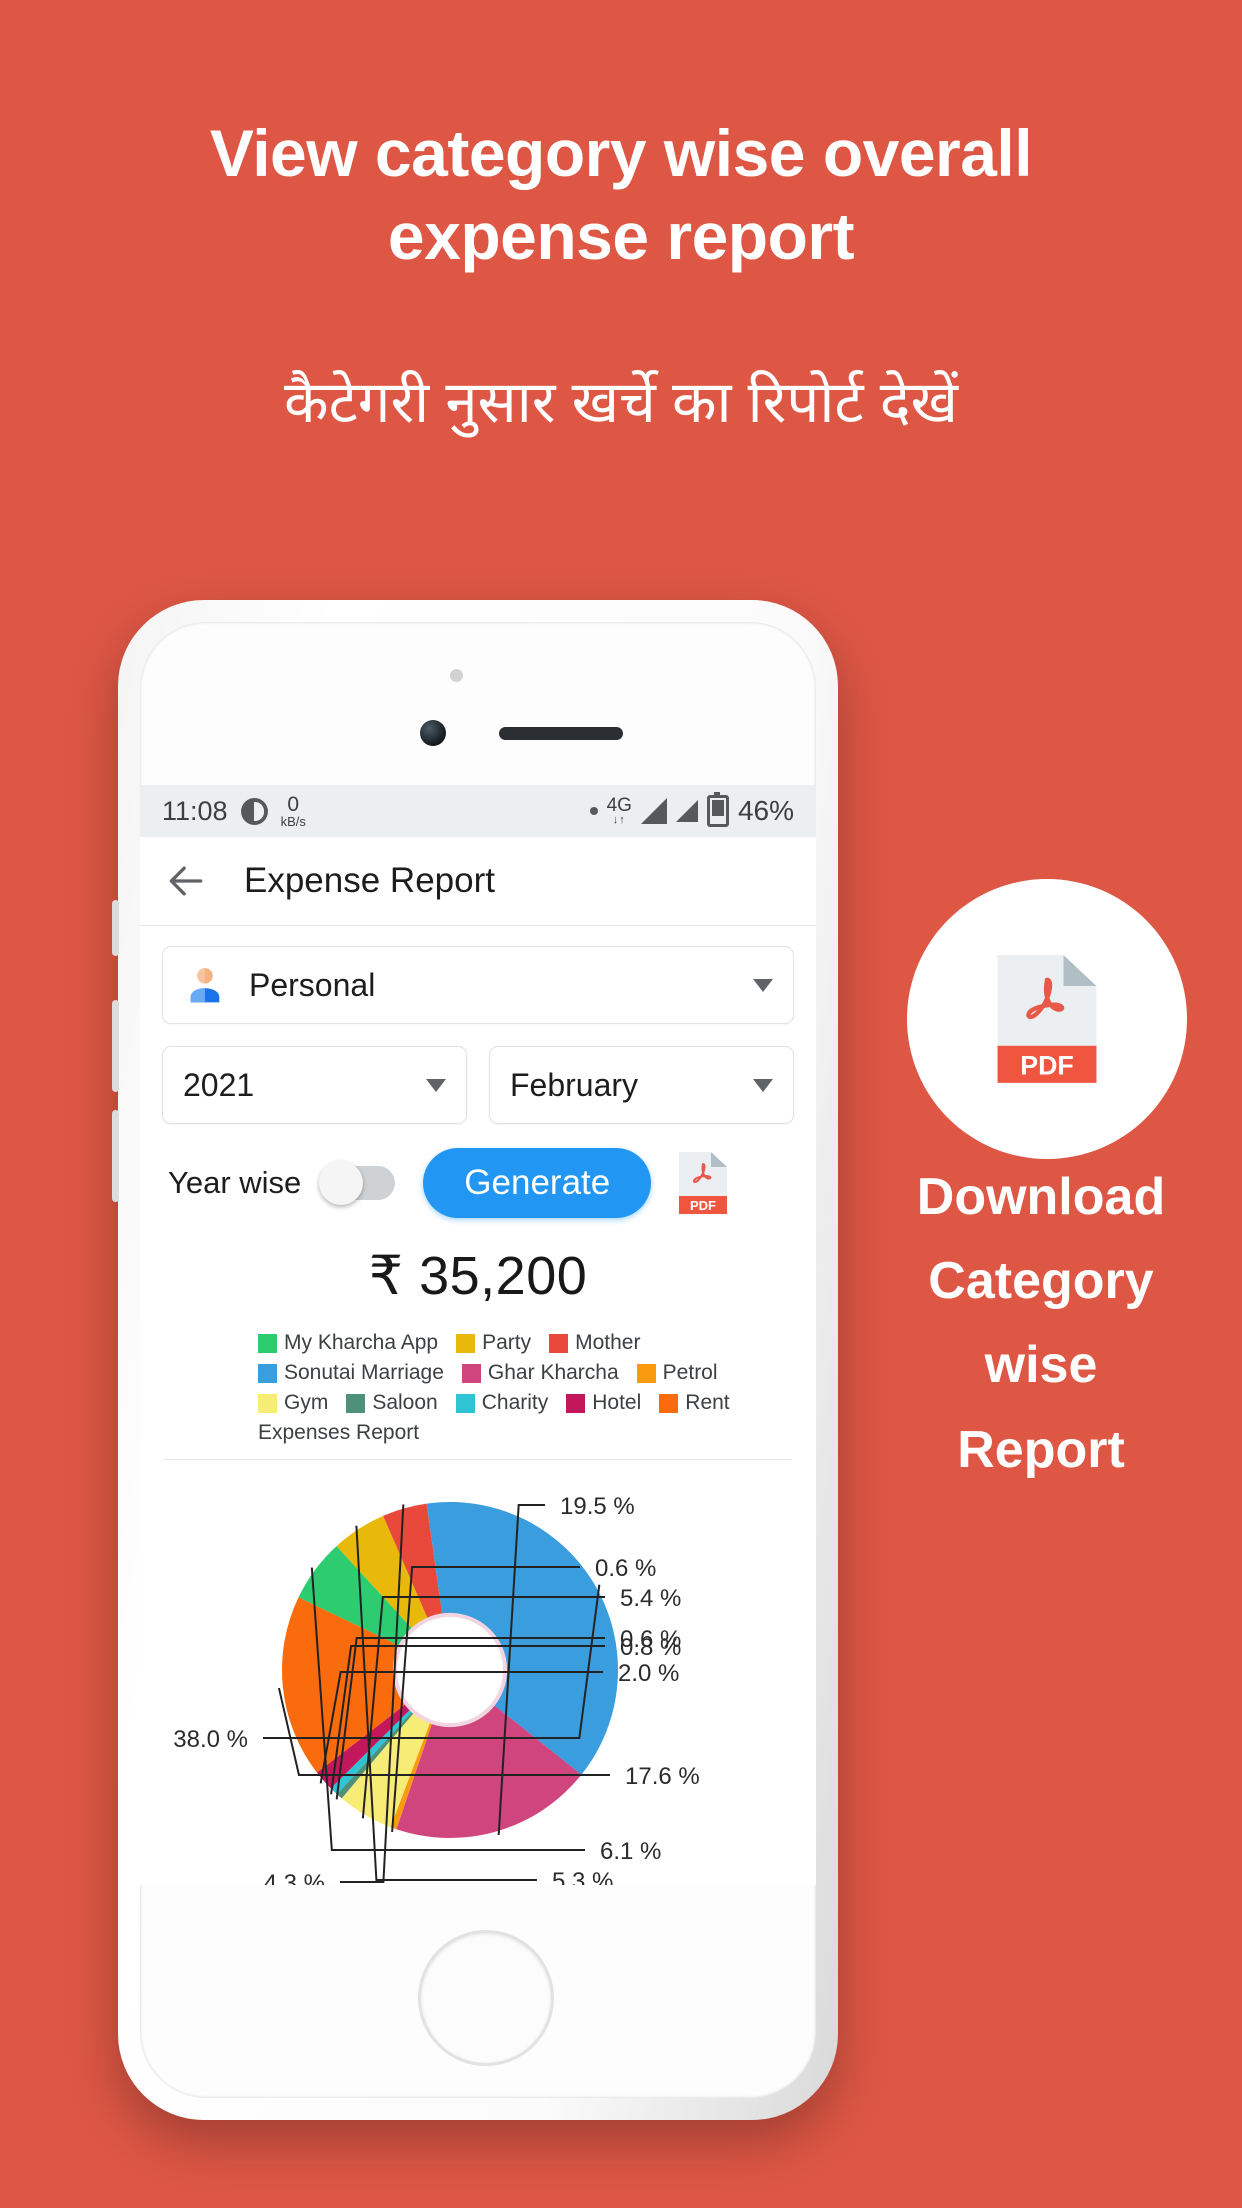 Image resolution: width=1242 pixels, height=2208 pixels. What do you see at coordinates (361, 1342) in the screenshot?
I see `legend-label: My Kharcha App` at bounding box center [361, 1342].